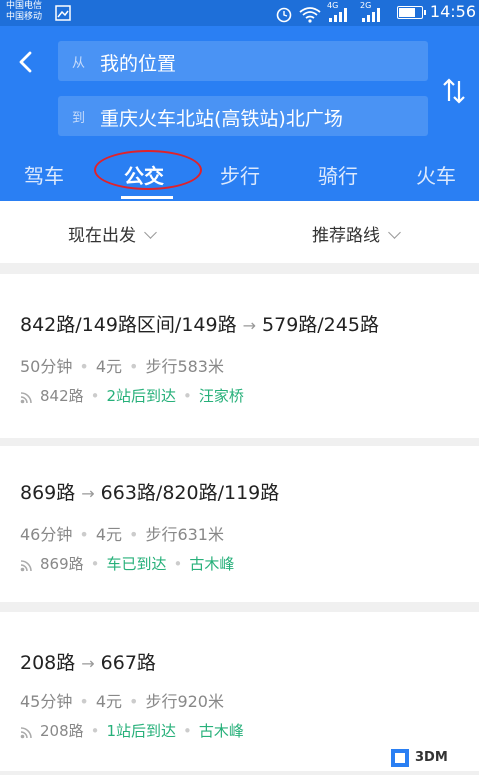 This screenshot has width=479, height=775. Describe the element at coordinates (24, 17) in the screenshot. I see `carrier-name-2: 中国移动` at that location.